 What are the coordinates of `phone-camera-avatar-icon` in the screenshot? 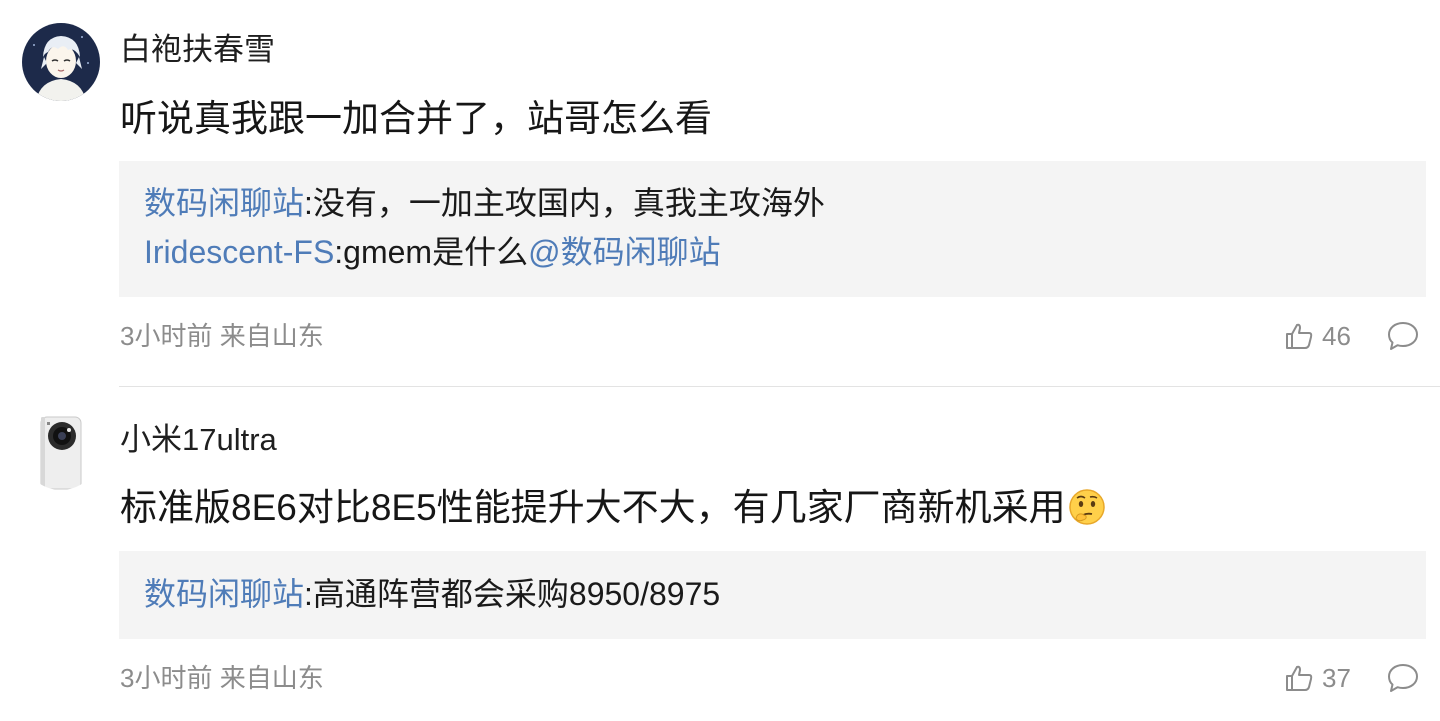 It's located at (61, 451).